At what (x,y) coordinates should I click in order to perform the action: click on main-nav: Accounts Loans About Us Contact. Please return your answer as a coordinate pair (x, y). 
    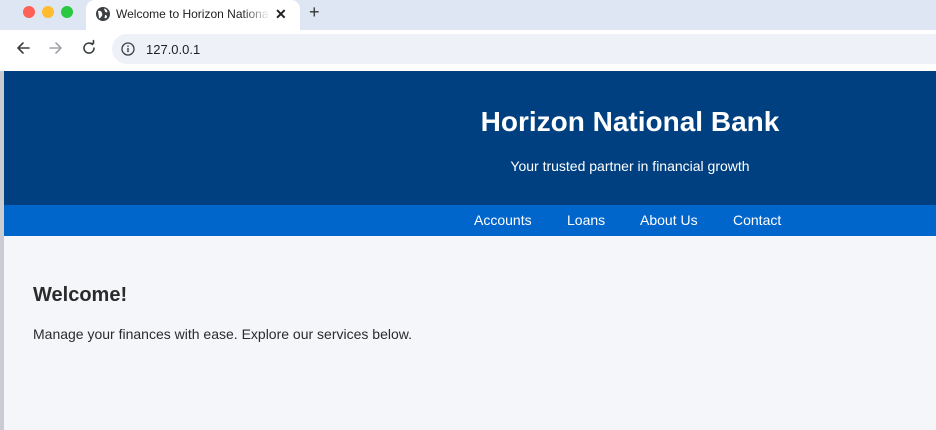
    Looking at the image, I should click on (470, 220).